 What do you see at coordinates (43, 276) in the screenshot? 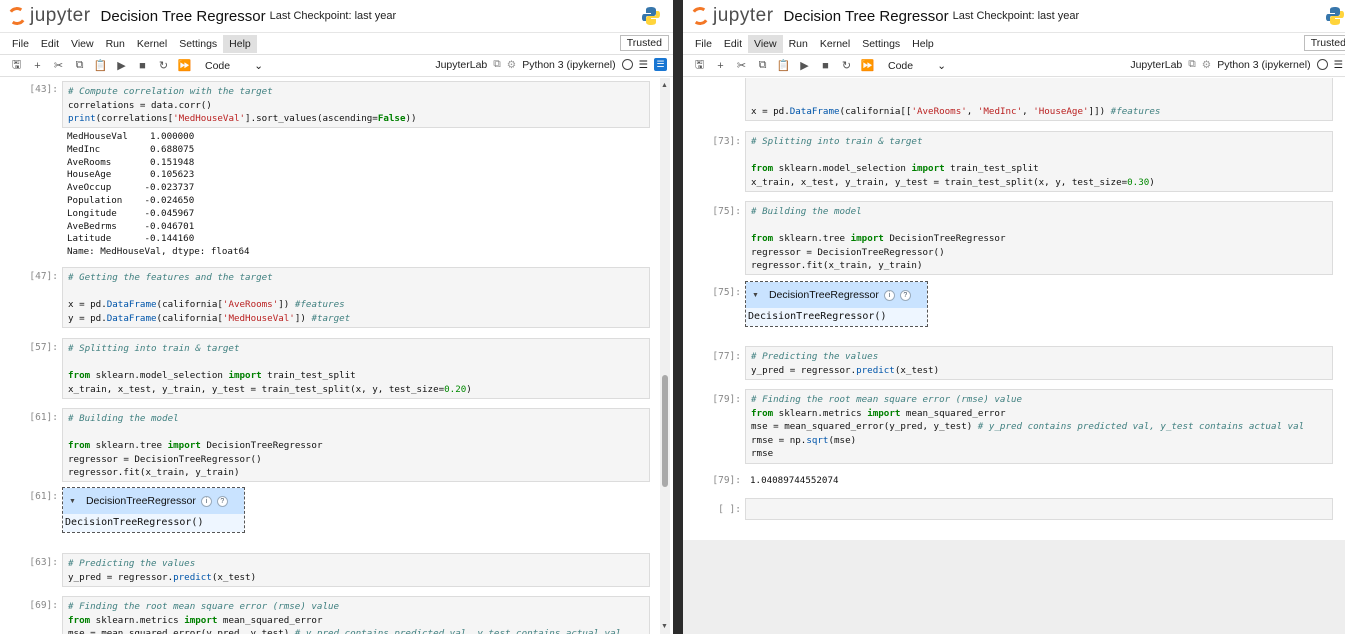
I see `cell-prompt: [47]:` at bounding box center [43, 276].